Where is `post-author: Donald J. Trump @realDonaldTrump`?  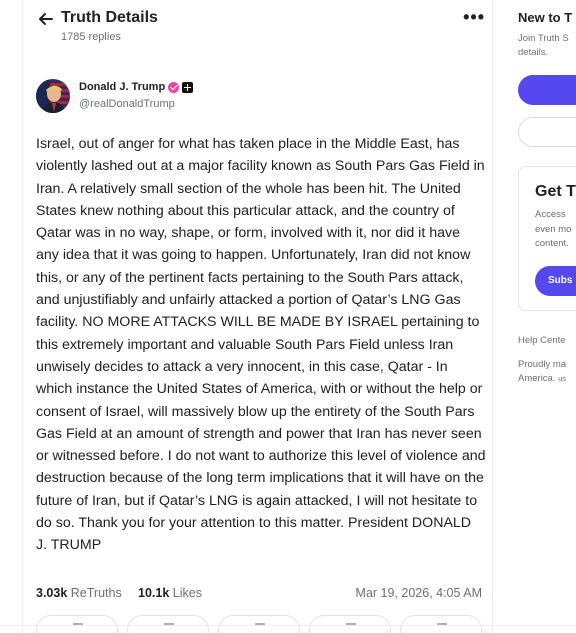
post-author: Donald J. Trump @realDonaldTrump is located at coordinates (186, 96).